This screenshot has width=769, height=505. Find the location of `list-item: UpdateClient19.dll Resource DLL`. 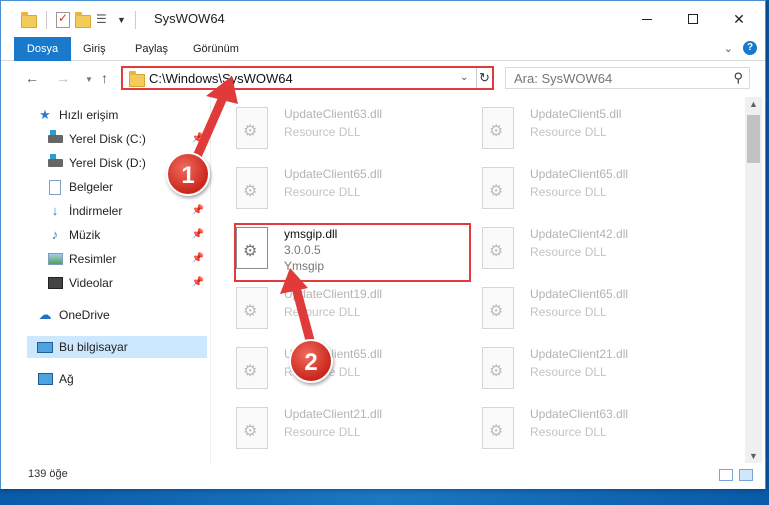

list-item: UpdateClient19.dll Resource DLL is located at coordinates (329, 309).